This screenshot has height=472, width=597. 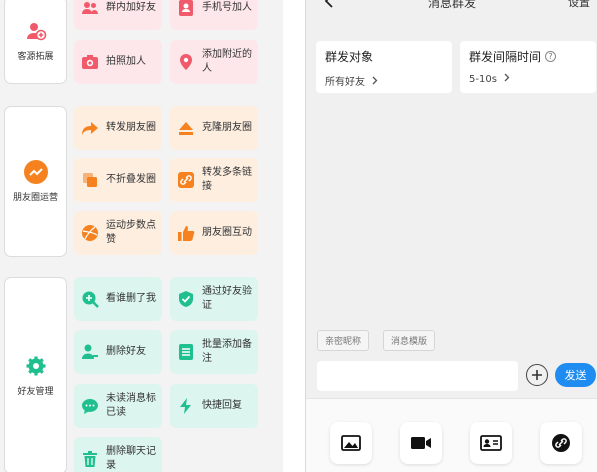 I want to click on video-icon, so click(x=421, y=443).